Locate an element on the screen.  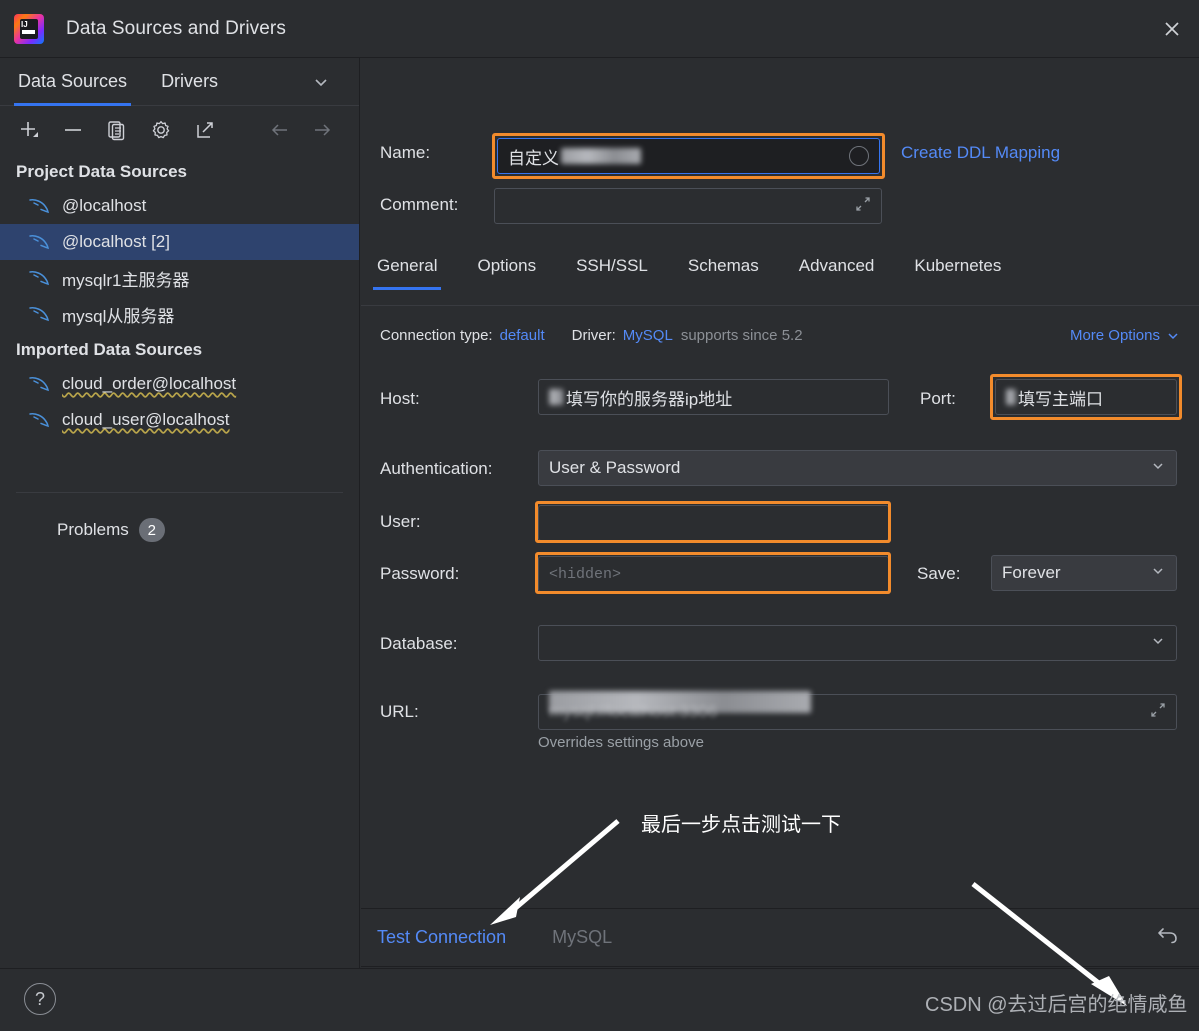
create-ddl-mapping-link: Create DDL Mapping is located at coordinates (980, 153).